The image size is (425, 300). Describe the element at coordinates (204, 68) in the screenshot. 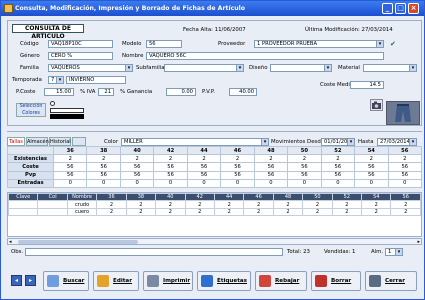

I see `subfamilia-dropdown: ▾` at that location.